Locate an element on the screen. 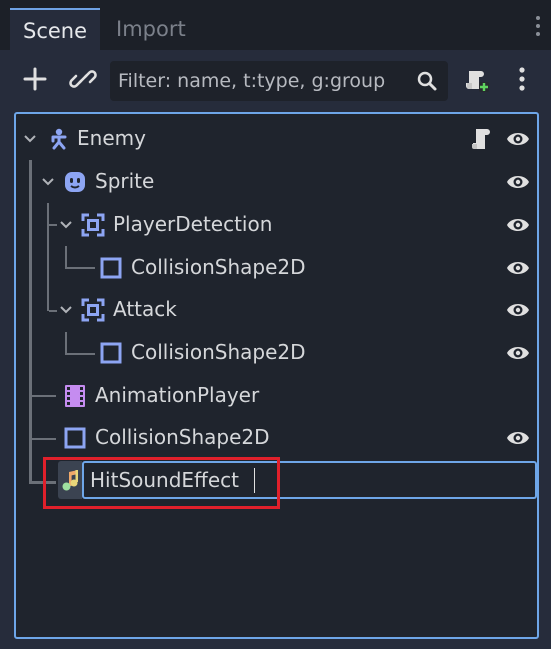 The width and height of the screenshot is (551, 649). tree-item-animation-player: AnimationPlayer is located at coordinates (276, 396).